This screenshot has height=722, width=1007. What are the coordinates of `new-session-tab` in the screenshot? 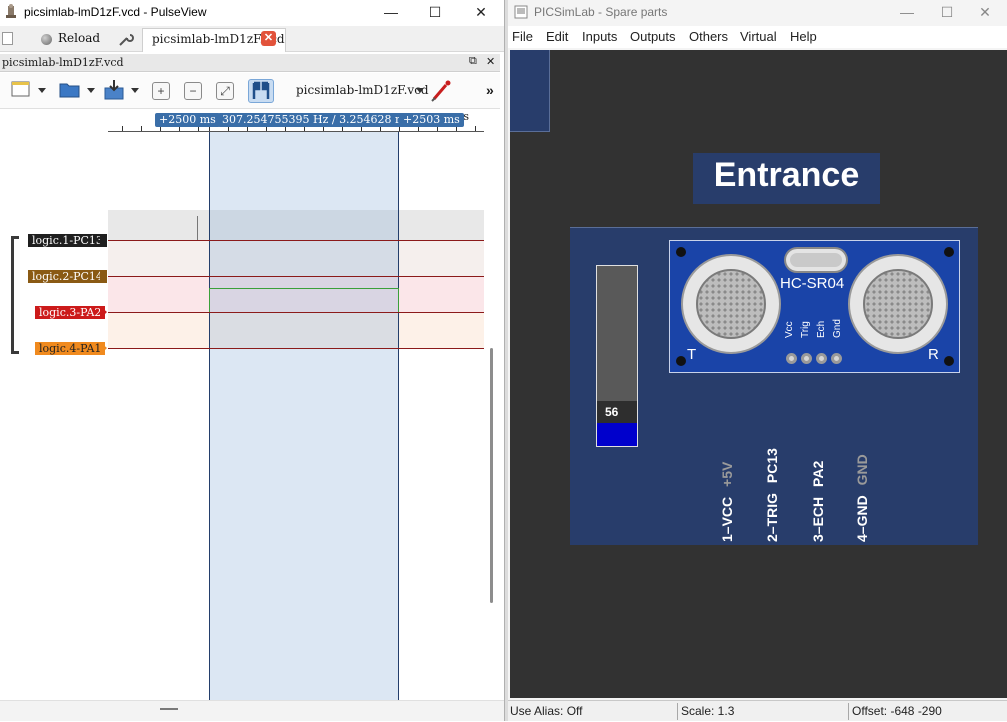 It's located at (8, 39).